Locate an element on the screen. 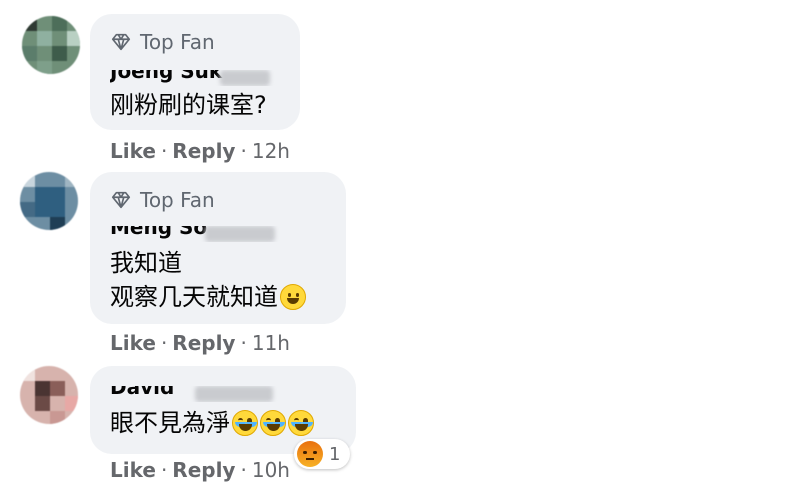 This screenshot has height=488, width=807. comment-text: 我知道 is located at coordinates (146, 263).